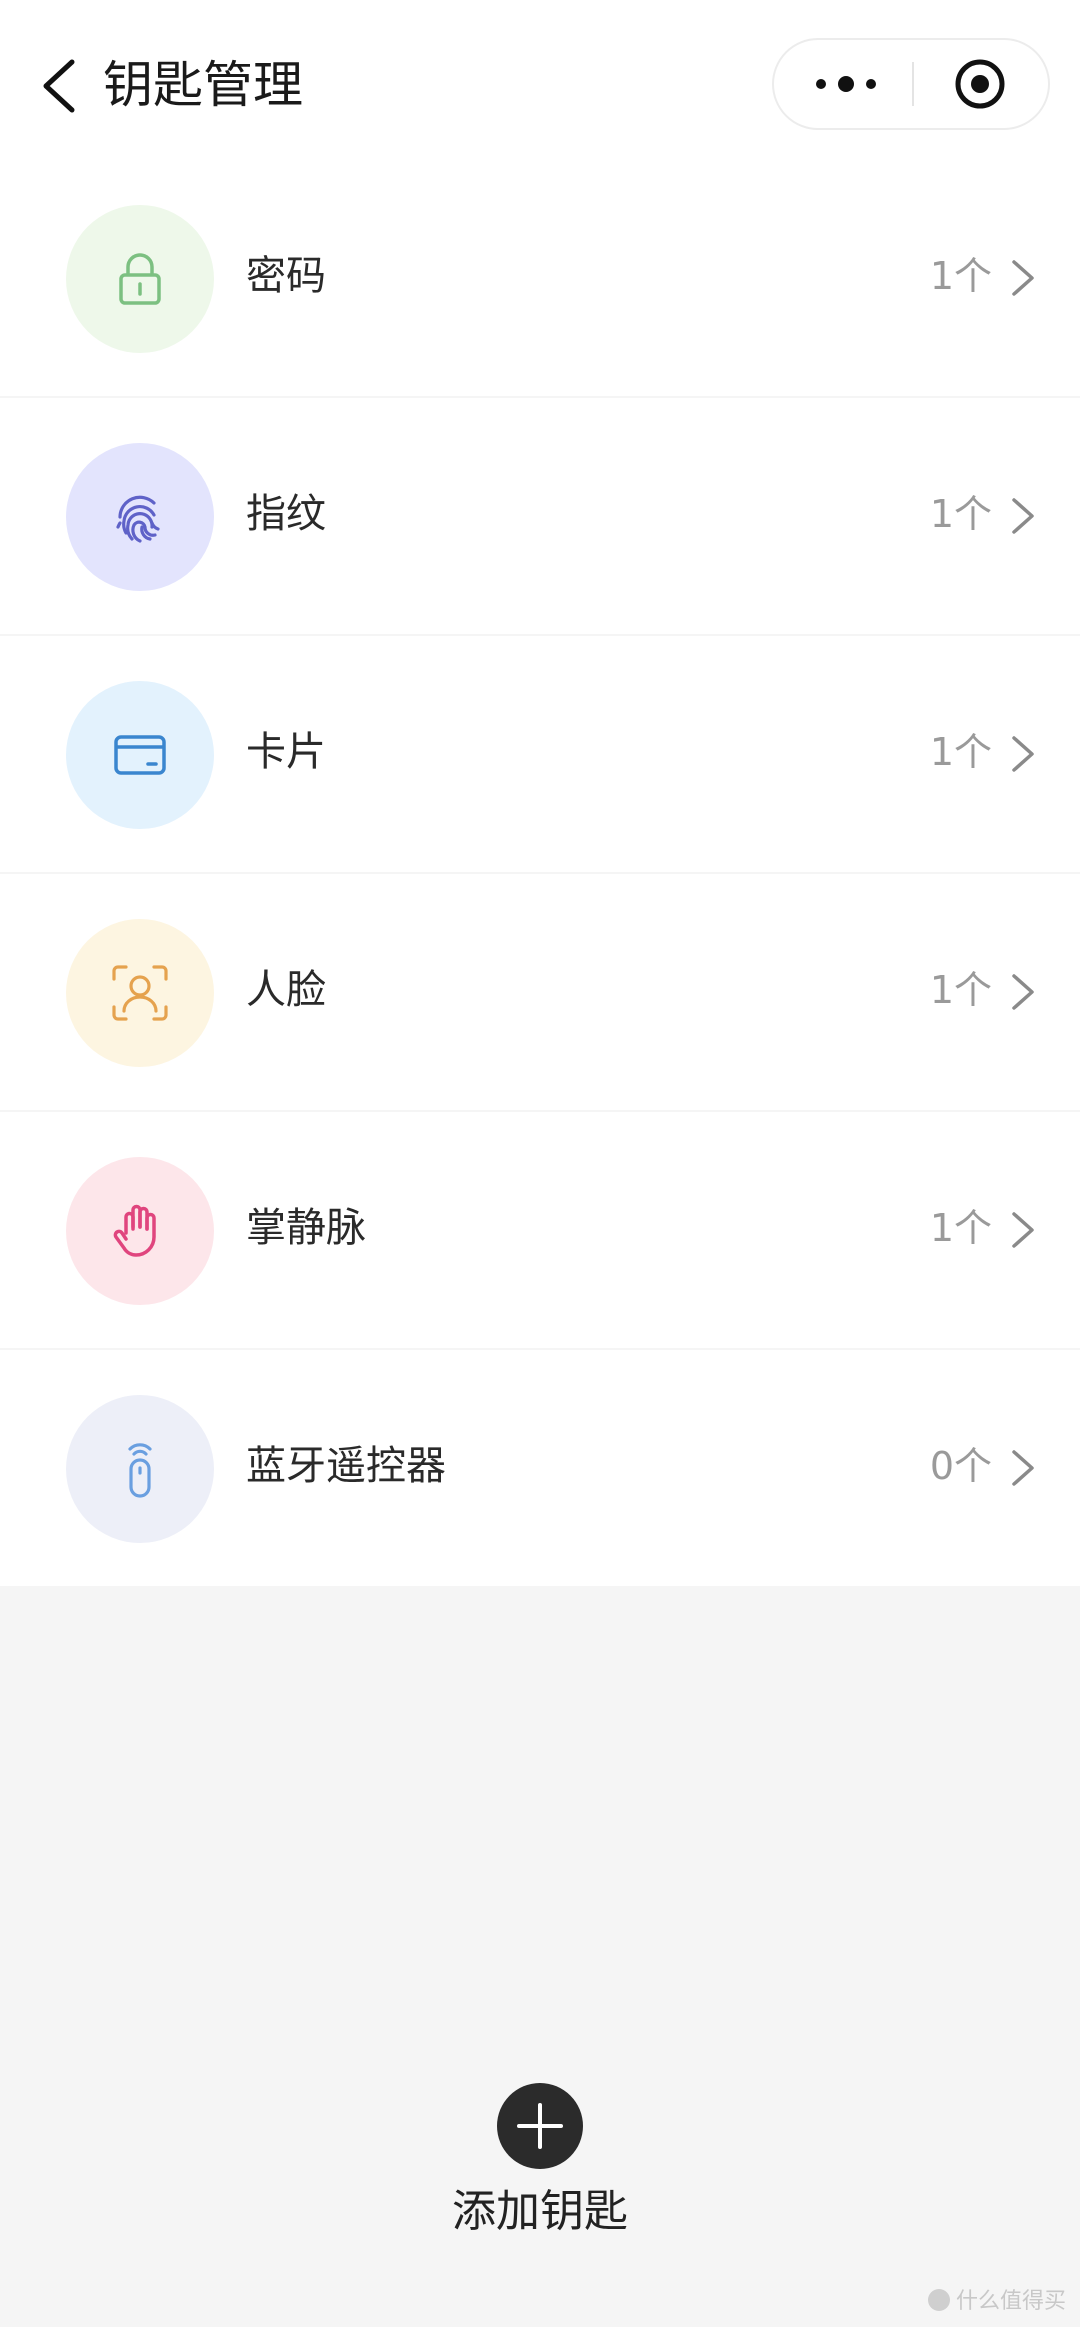 The image size is (1080, 2327). I want to click on list-item-palm-vein: 掌静脉 1个, so click(540, 1230).